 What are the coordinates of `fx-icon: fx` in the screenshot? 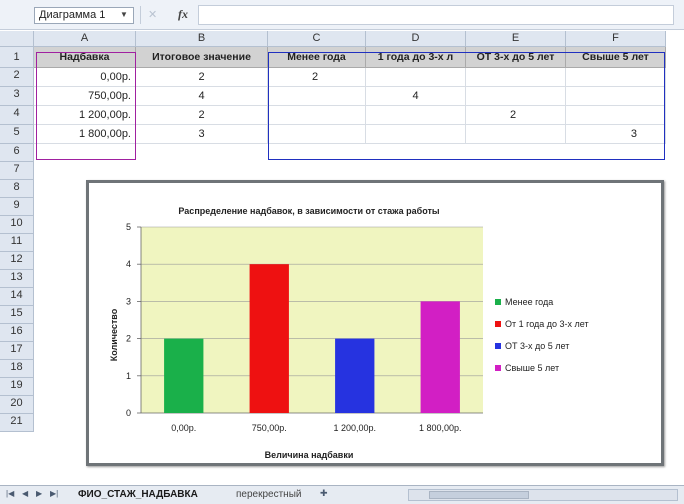 It's located at (183, 14).